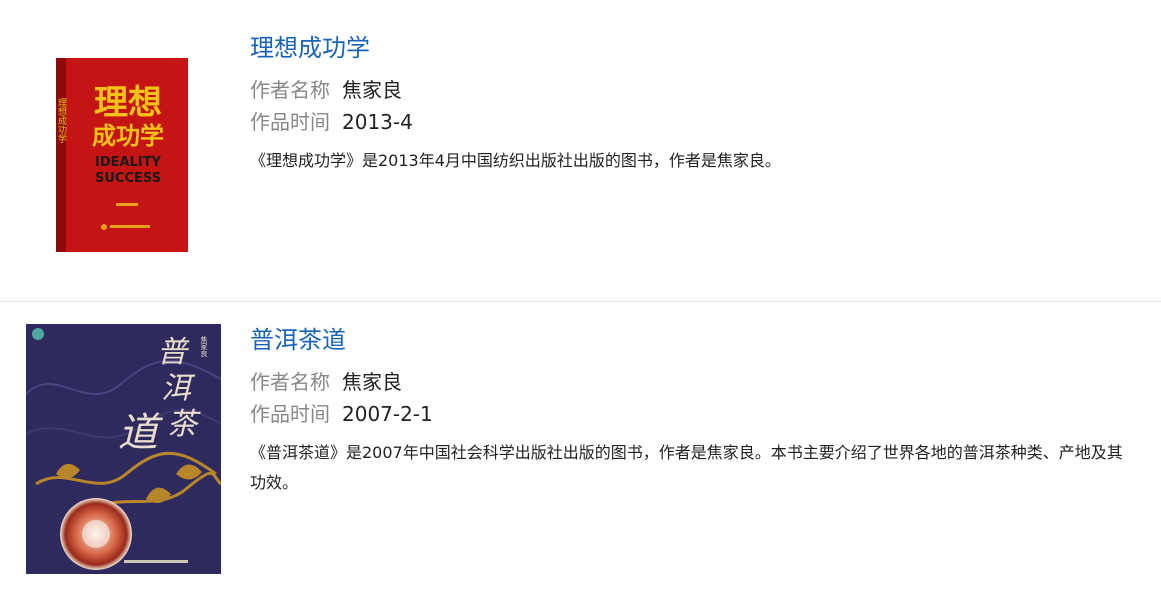 The width and height of the screenshot is (1161, 615). Describe the element at coordinates (515, 160) in the screenshot. I see `book-description: 《理想成功学》是2013年4月中国纺织出版社出版的图书，作者是焦家良。` at that location.